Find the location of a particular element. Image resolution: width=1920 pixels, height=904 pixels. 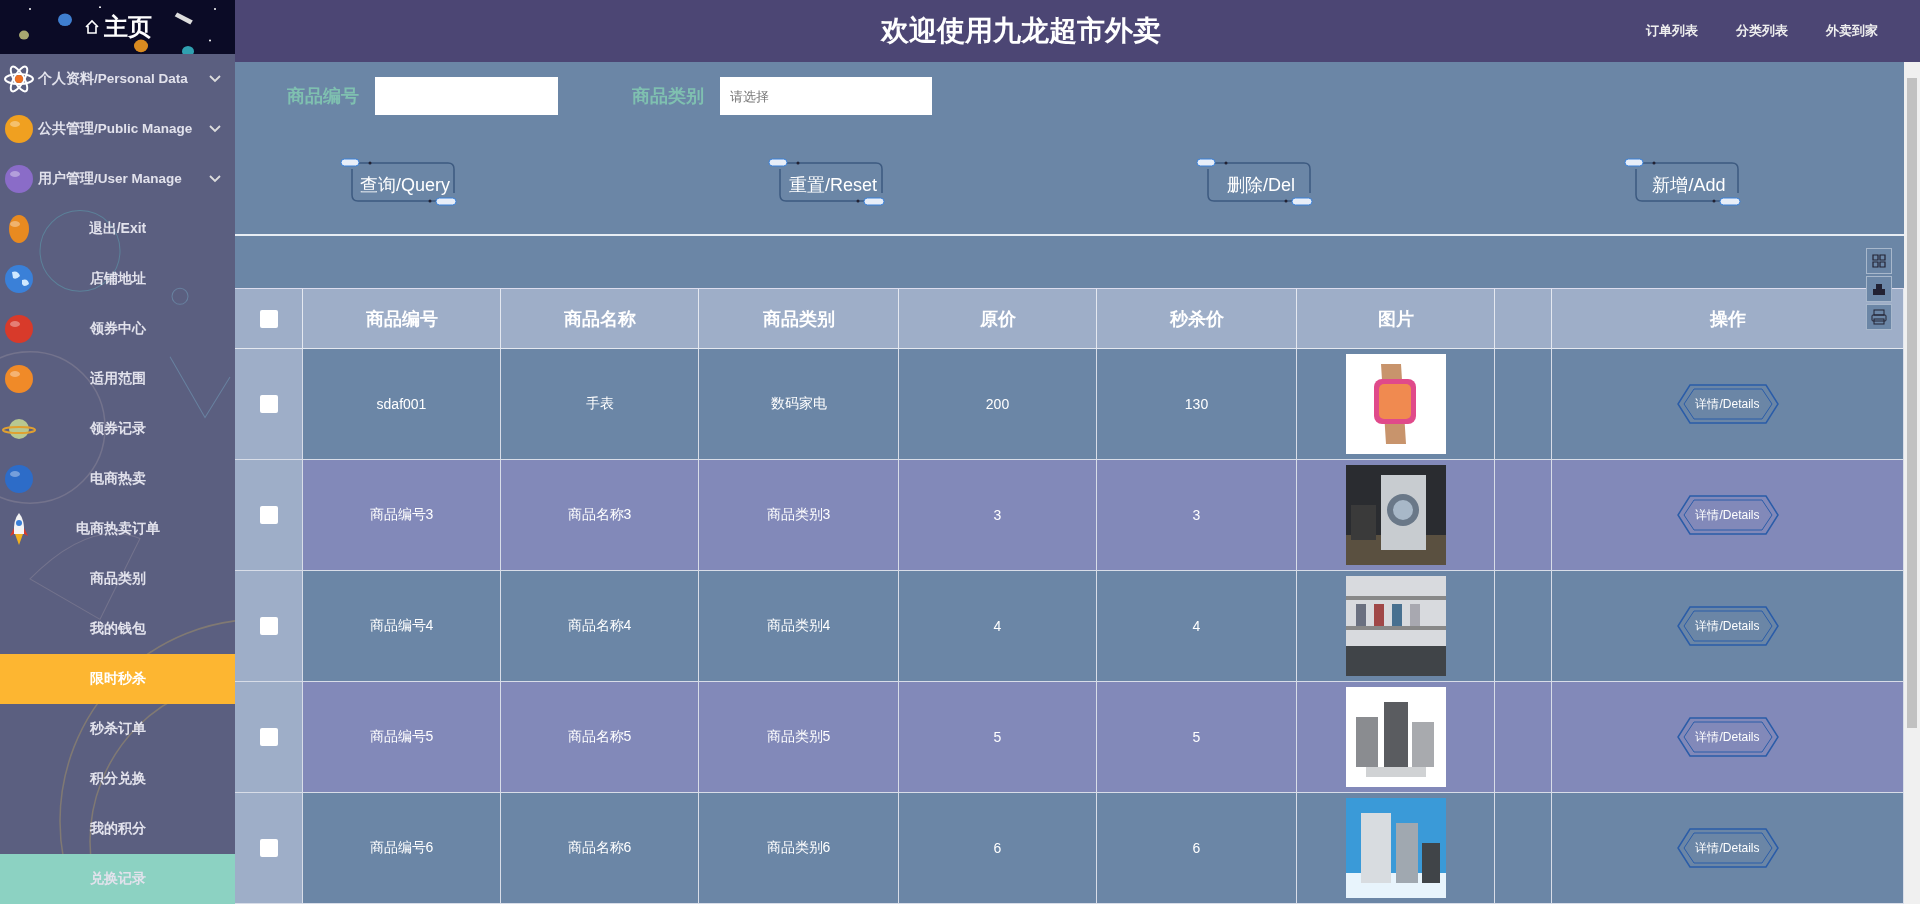

column-header: 商品类别 is located at coordinates (799, 319).